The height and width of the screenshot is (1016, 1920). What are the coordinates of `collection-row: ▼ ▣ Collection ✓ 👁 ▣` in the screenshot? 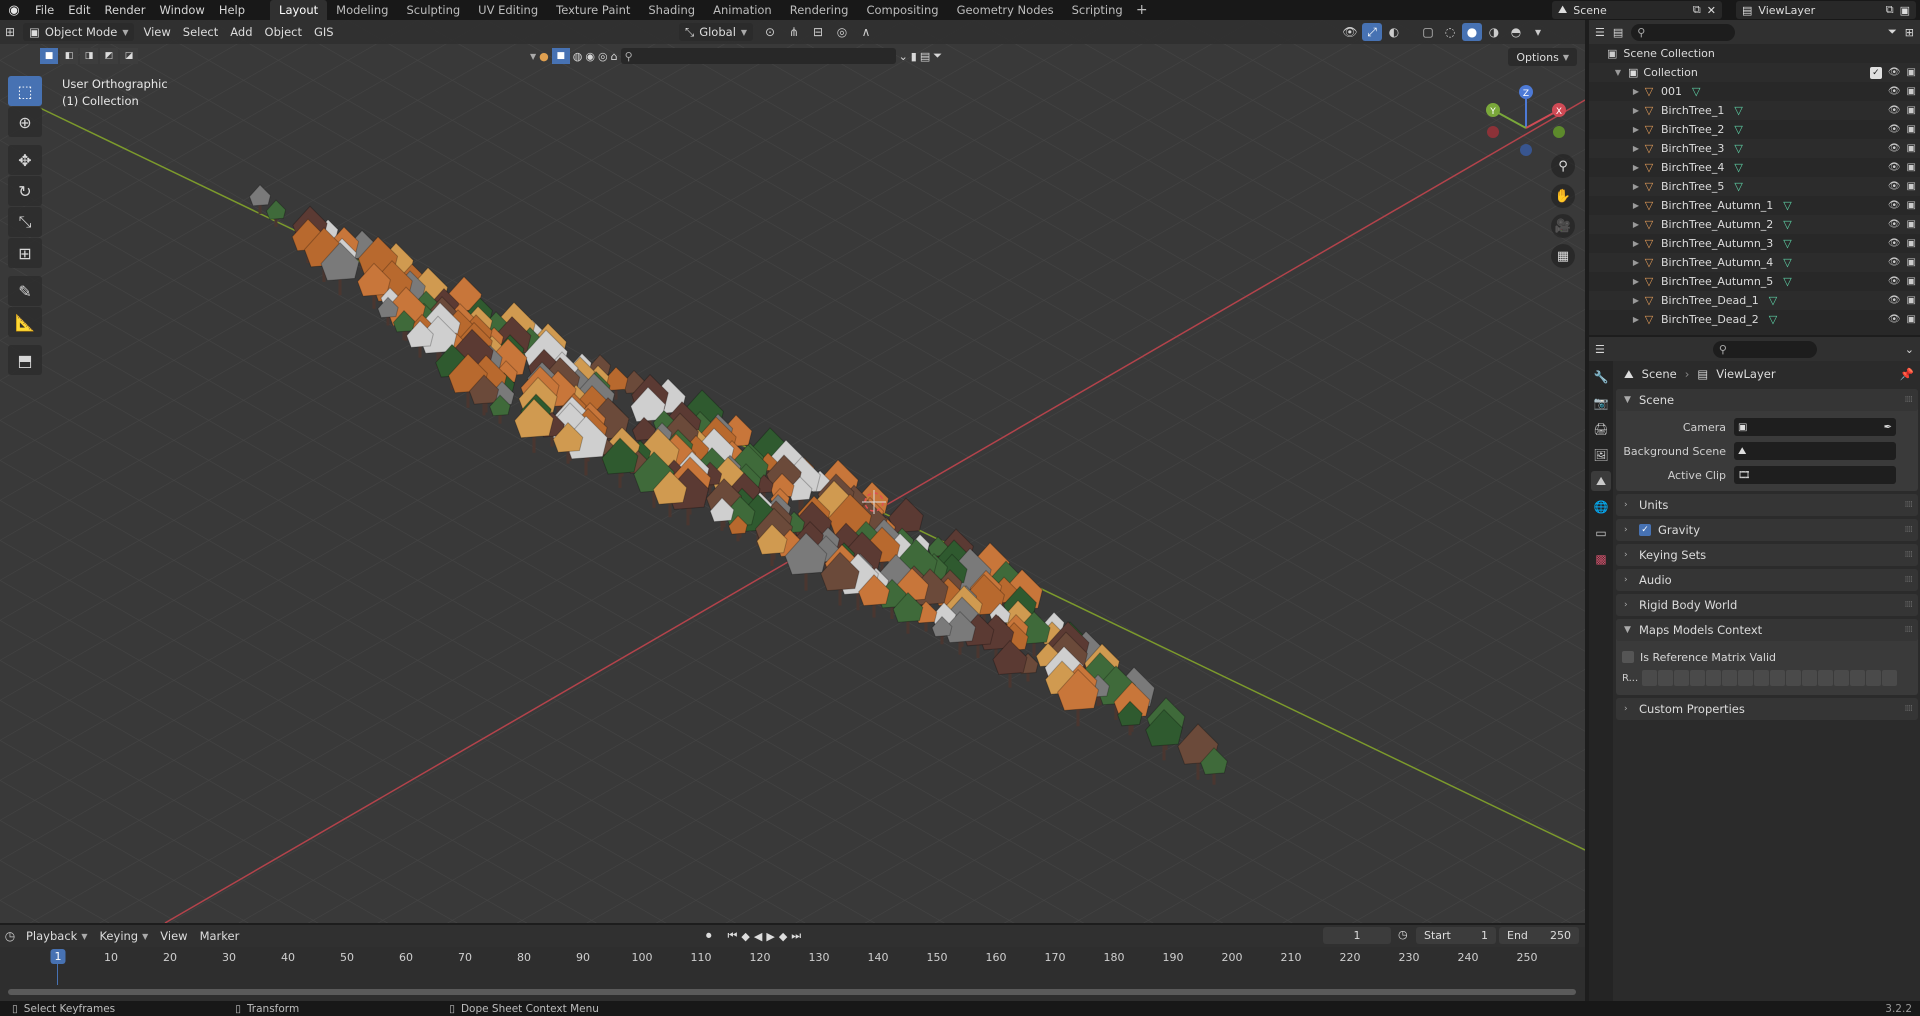 It's located at (1754, 72).